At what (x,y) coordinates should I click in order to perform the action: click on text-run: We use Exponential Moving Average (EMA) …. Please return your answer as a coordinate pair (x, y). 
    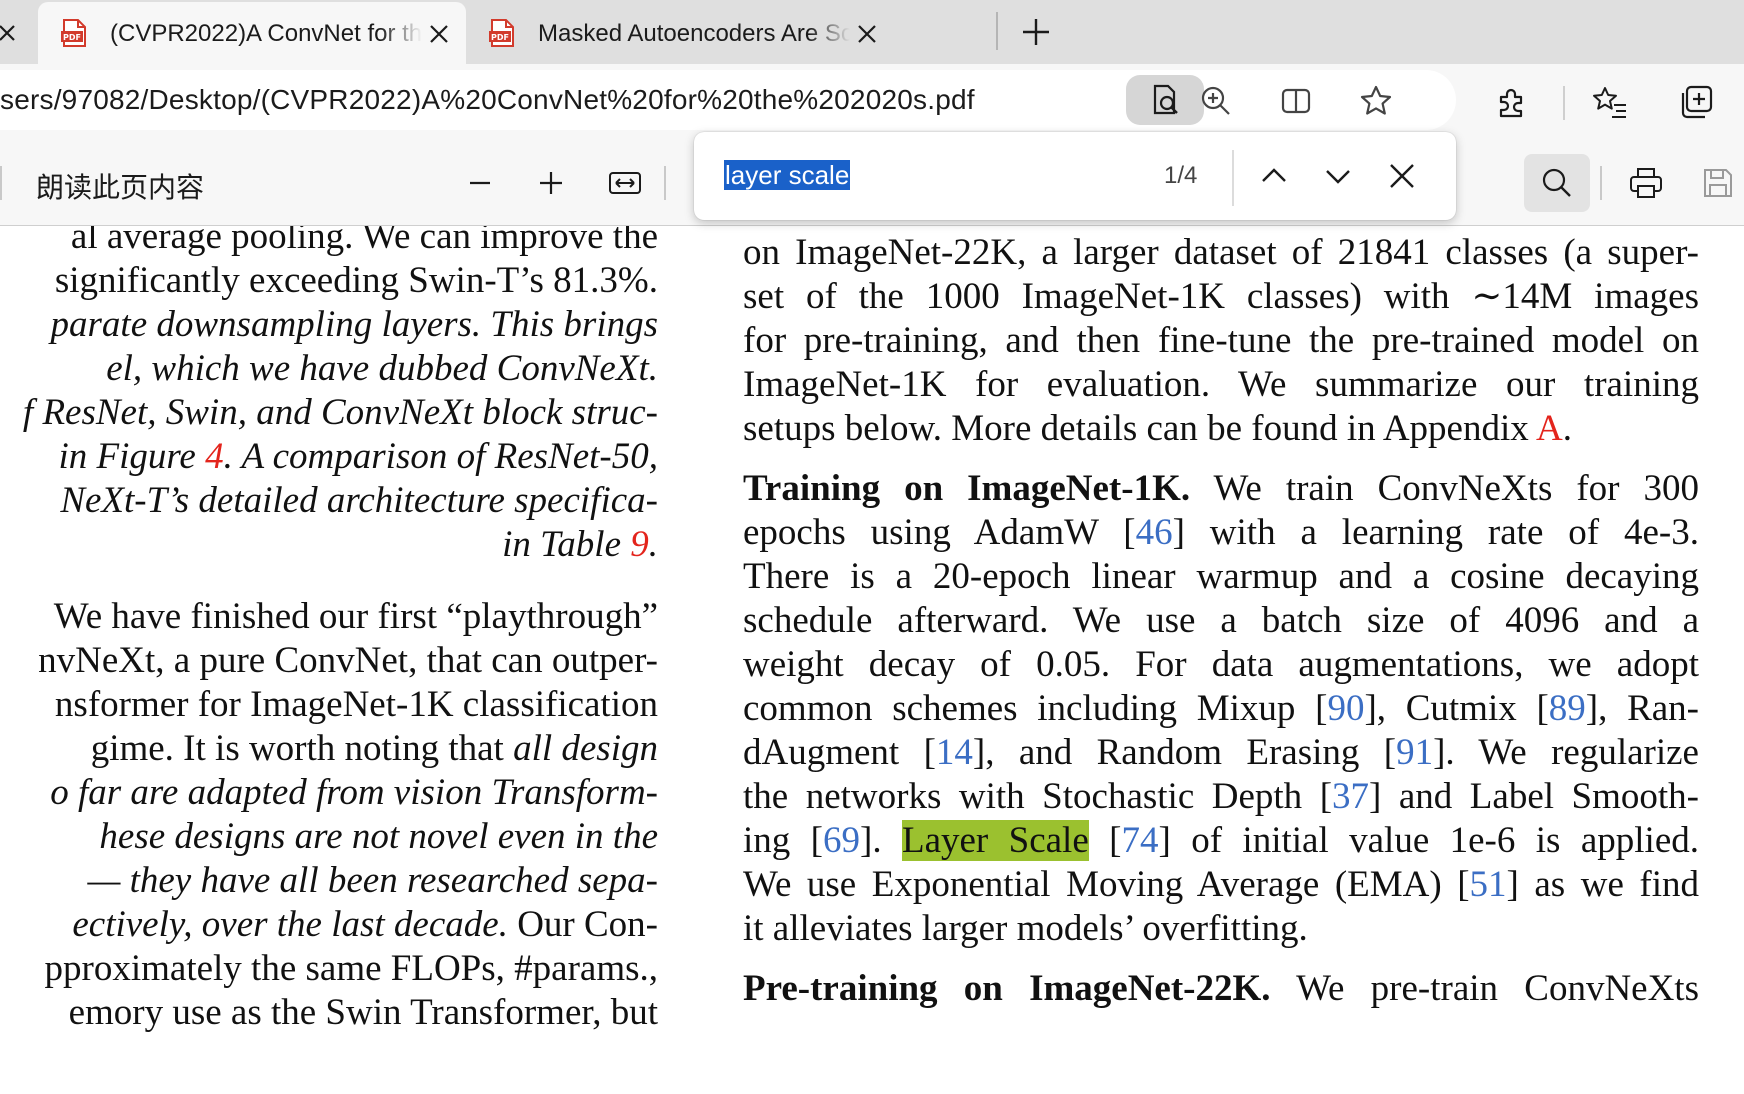
    Looking at the image, I should click on (1106, 884).